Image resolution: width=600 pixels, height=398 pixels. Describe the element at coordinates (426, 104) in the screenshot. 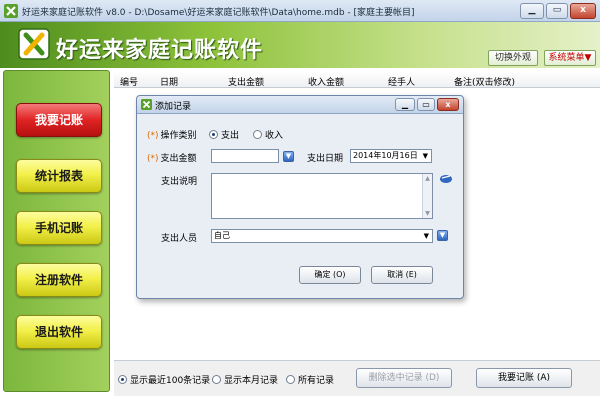

I see `dialog-maximize-button: ▭` at that location.